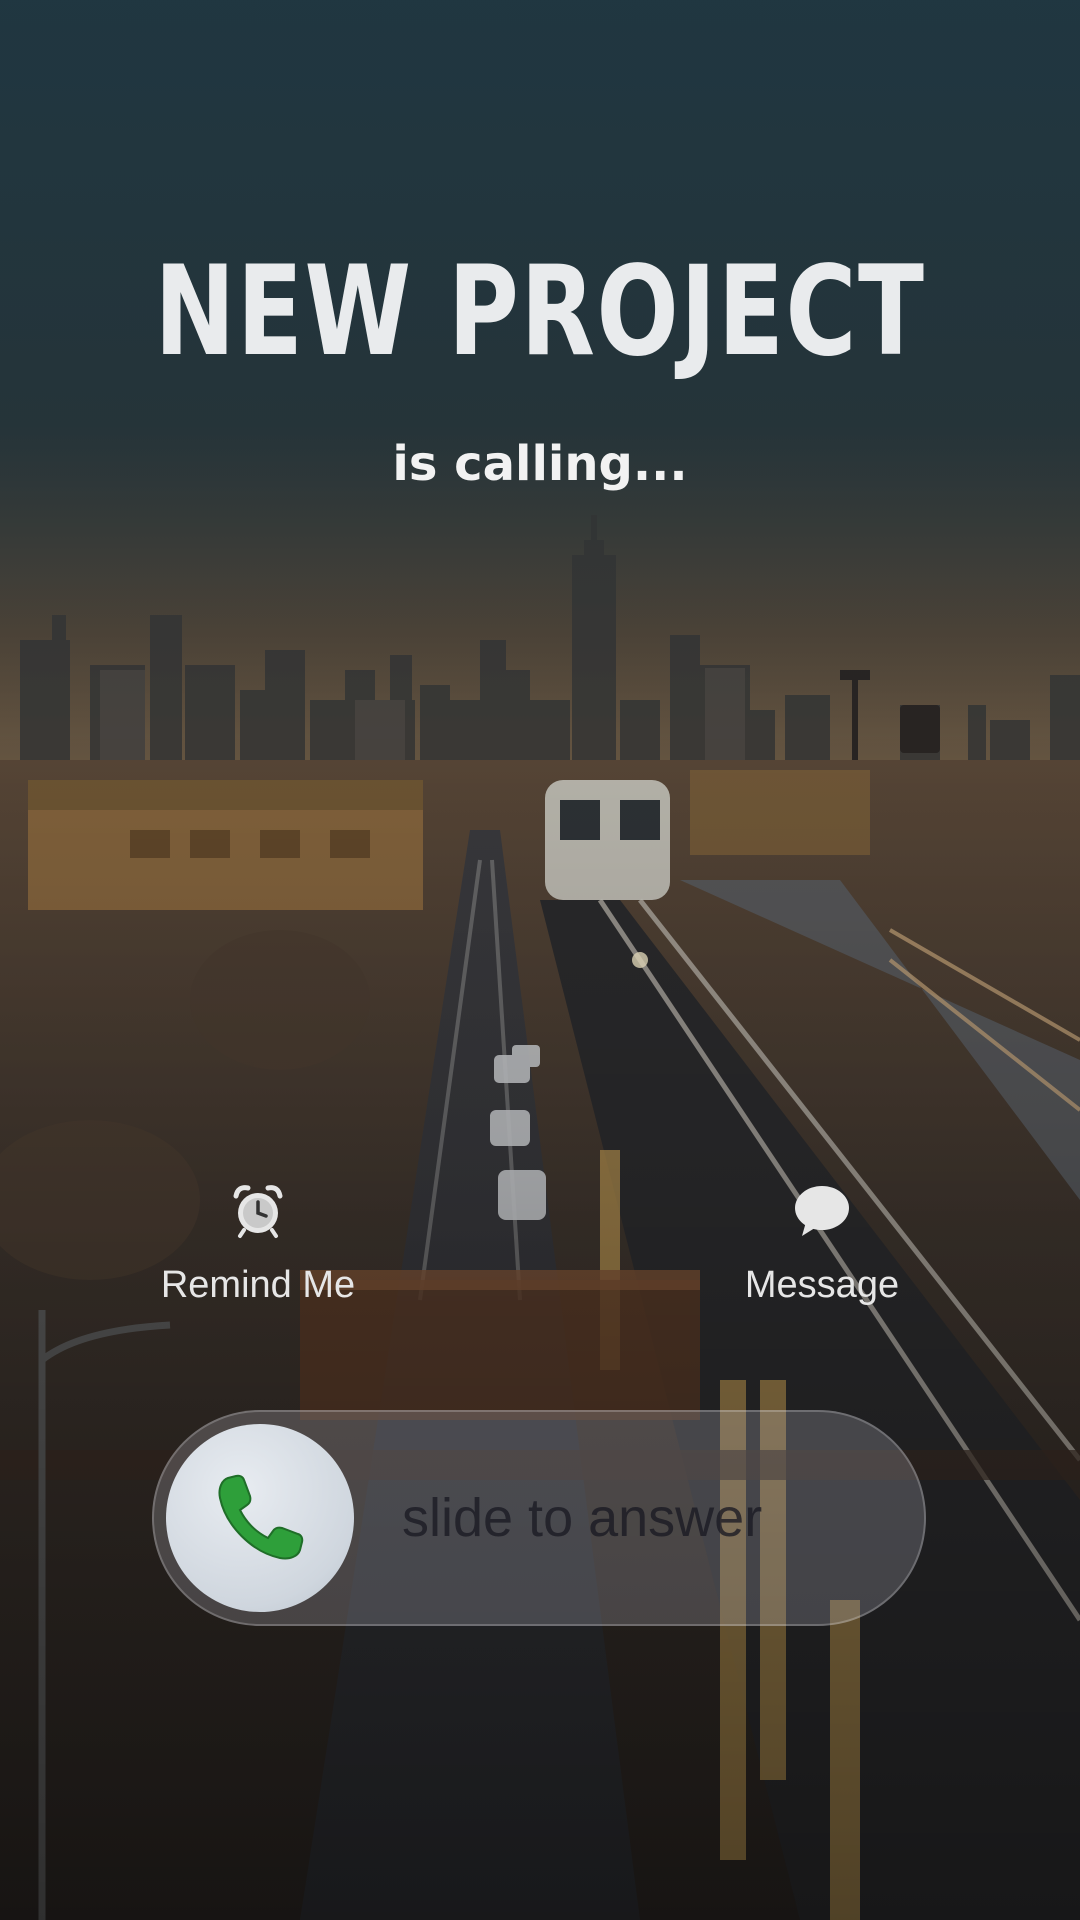  What do you see at coordinates (540, 312) in the screenshot?
I see `caller-name: NEW PROJECT` at bounding box center [540, 312].